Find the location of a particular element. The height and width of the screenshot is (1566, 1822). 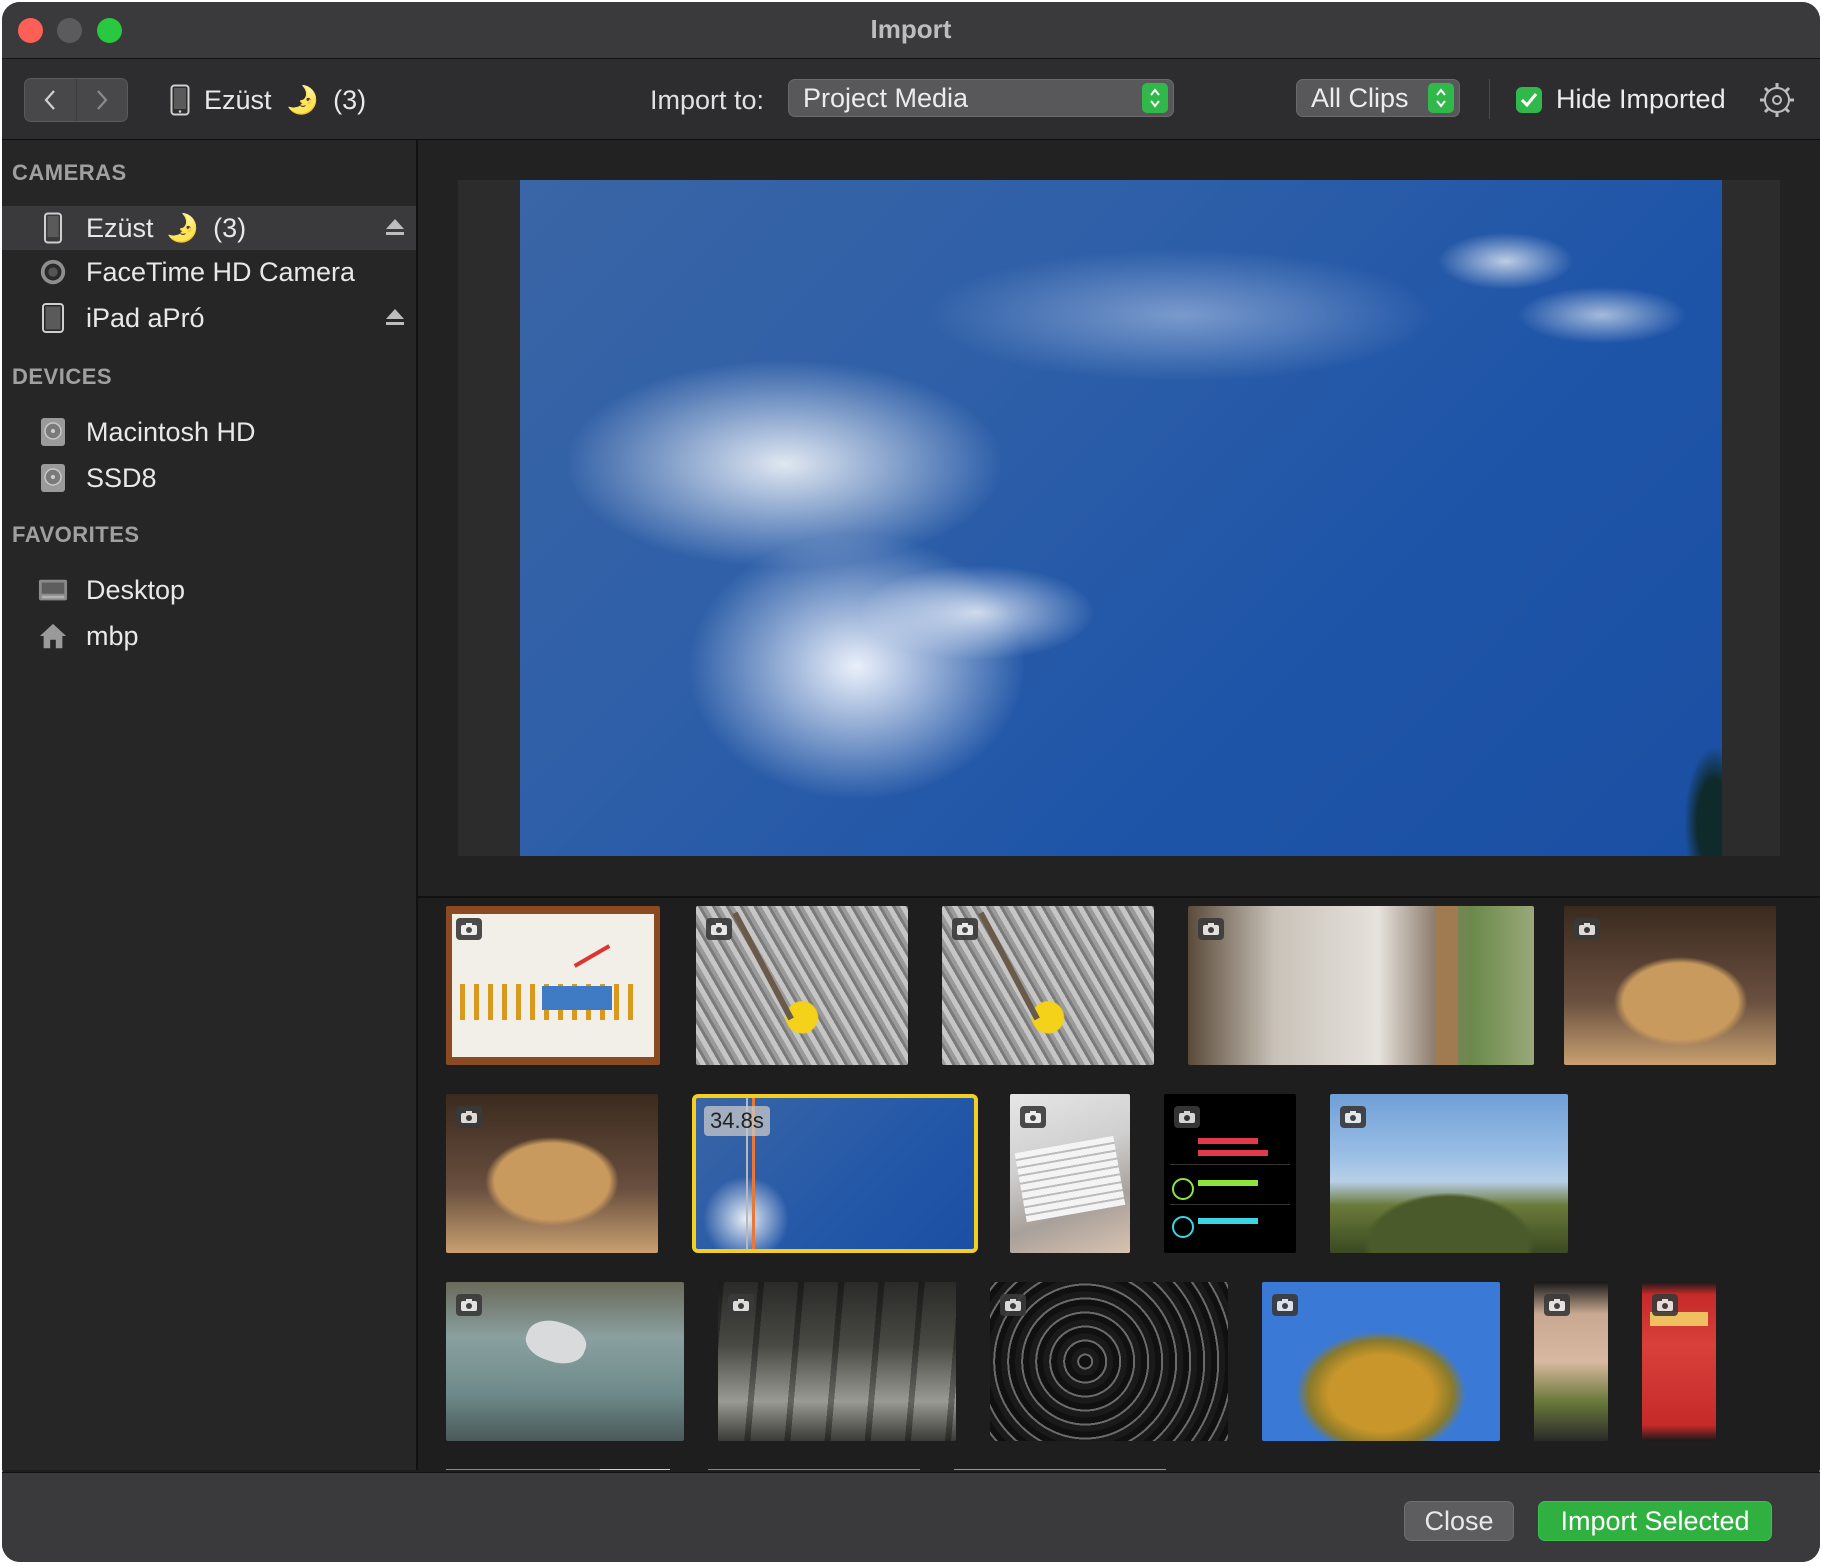

hide-imported-checkbox is located at coordinates (1529, 100).